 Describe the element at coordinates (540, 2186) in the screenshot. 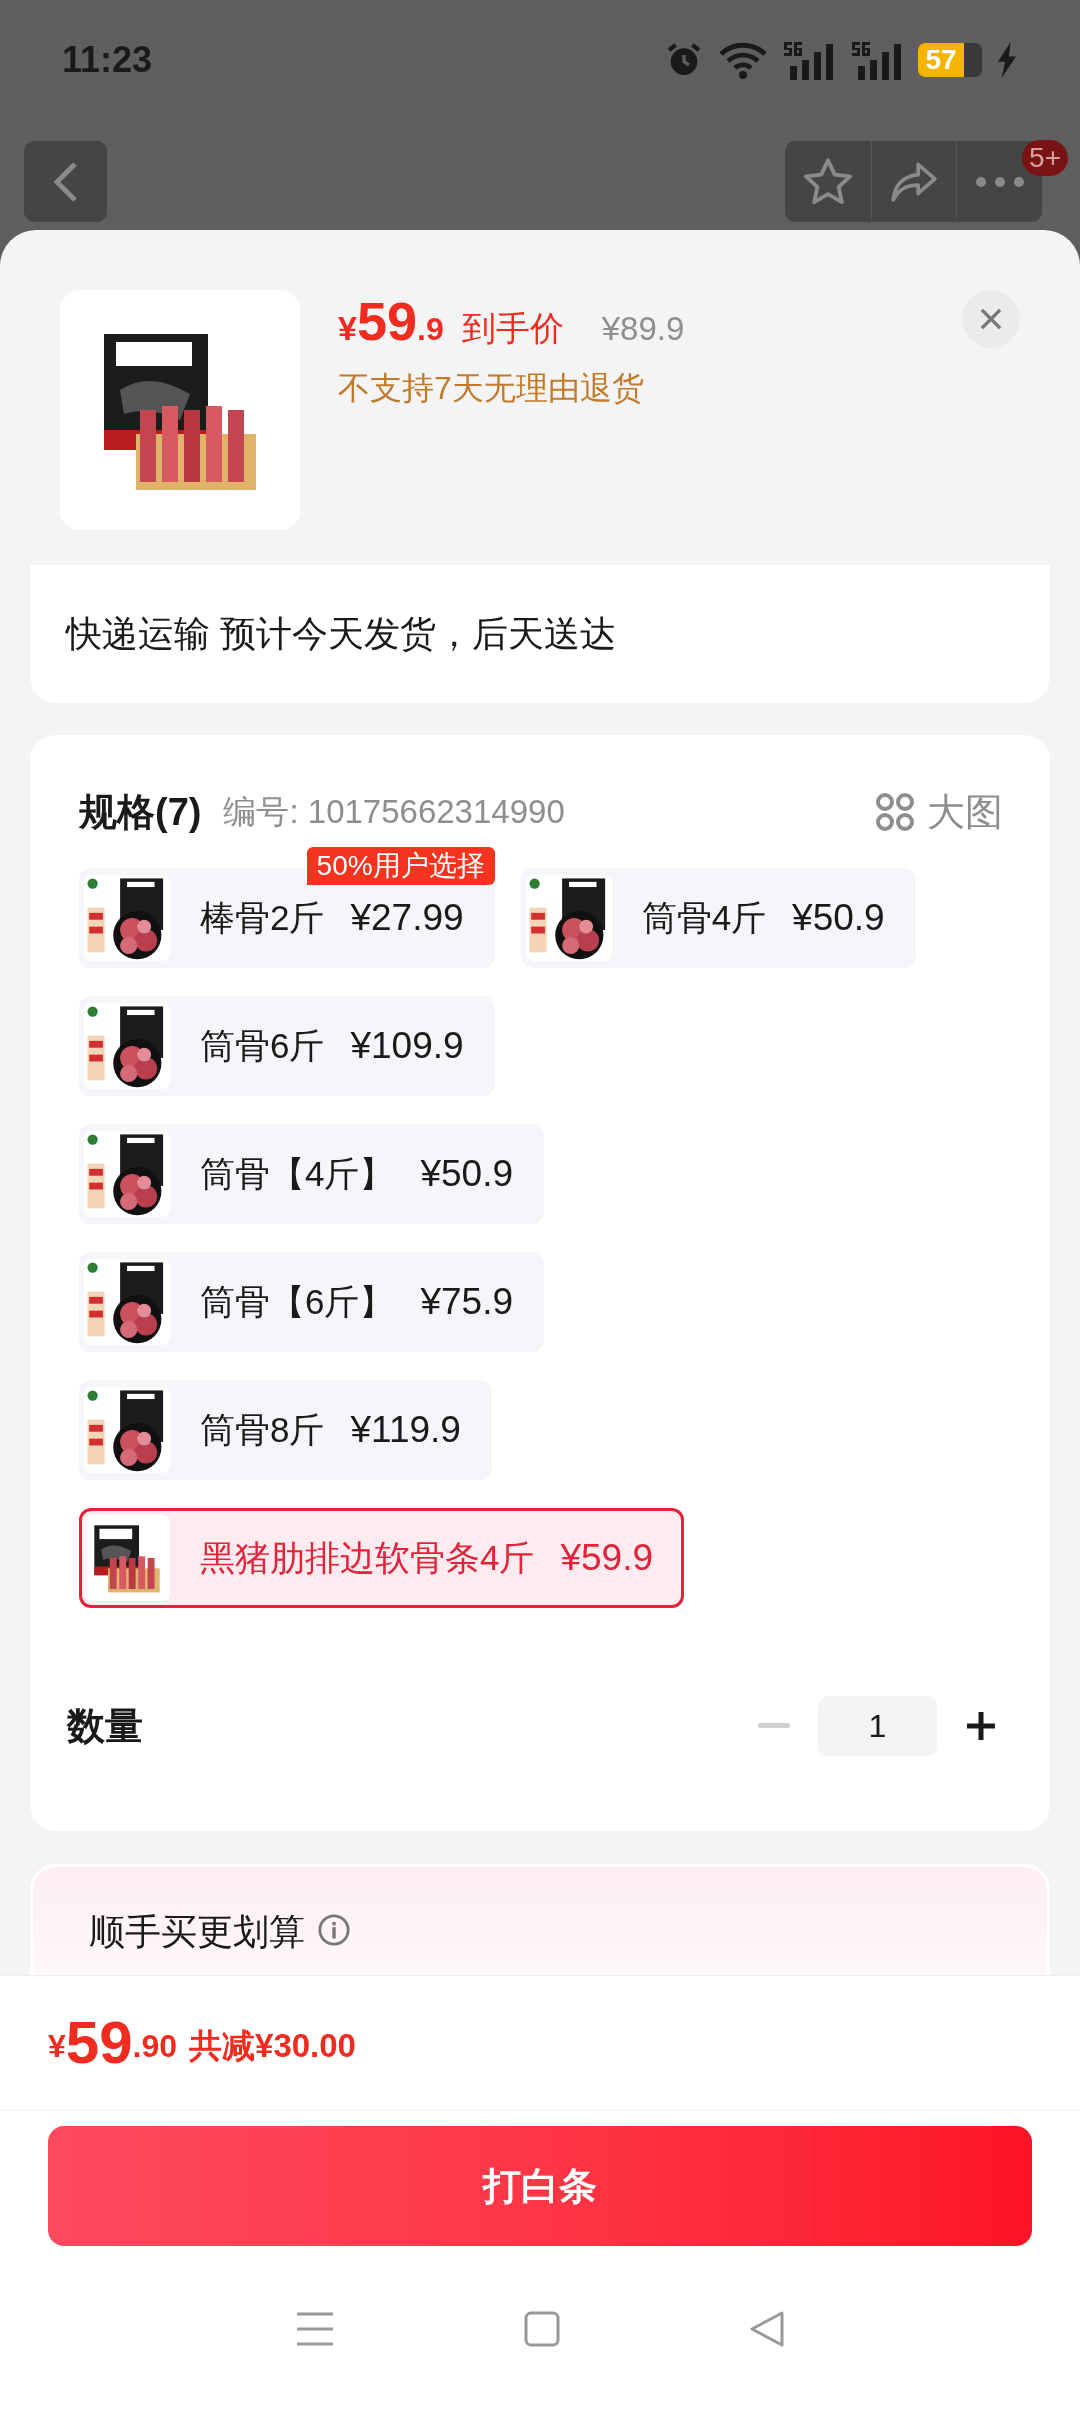

I see `pay-button: 打白条` at that location.